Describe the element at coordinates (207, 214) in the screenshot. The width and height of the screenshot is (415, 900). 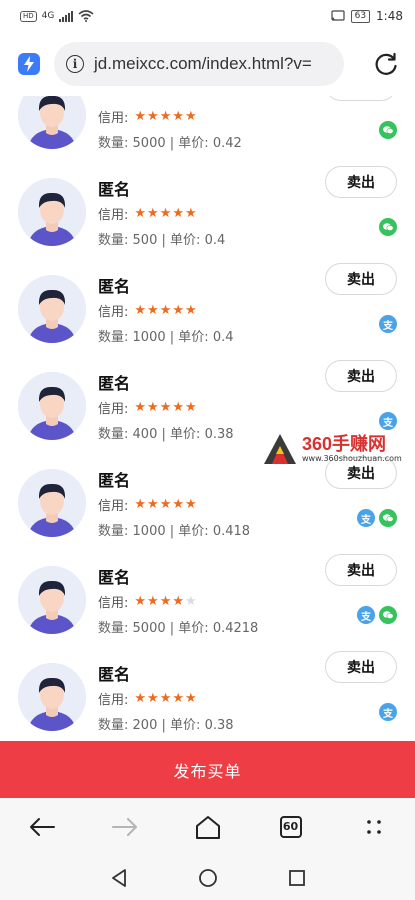
I see `list-item: 匿名 信用: ★ ★ ★ ★ ★ 数量: 500 | 单价: 0.4 卖出` at that location.